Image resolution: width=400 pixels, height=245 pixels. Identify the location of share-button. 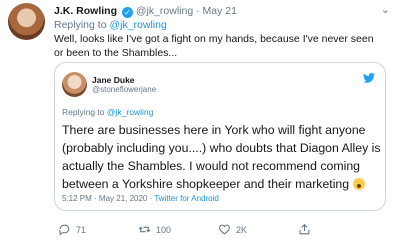
(304, 229).